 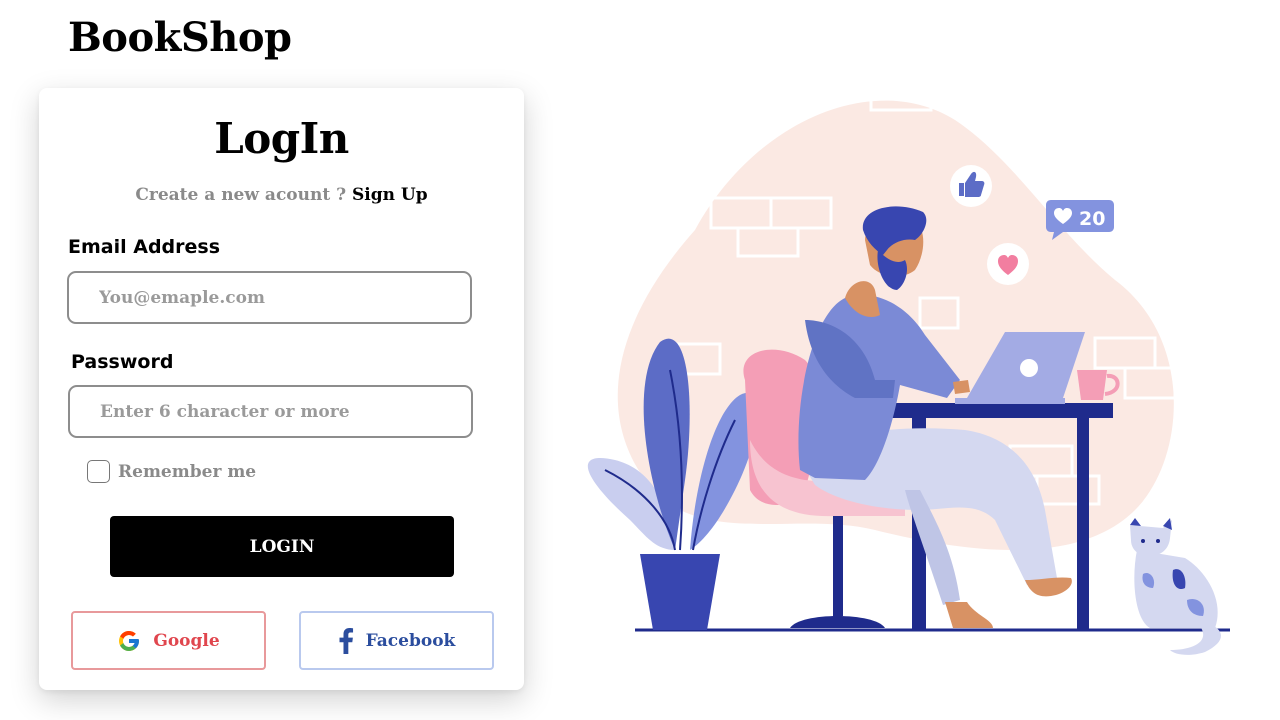 I want to click on google-login-button: Google, so click(x=168, y=640).